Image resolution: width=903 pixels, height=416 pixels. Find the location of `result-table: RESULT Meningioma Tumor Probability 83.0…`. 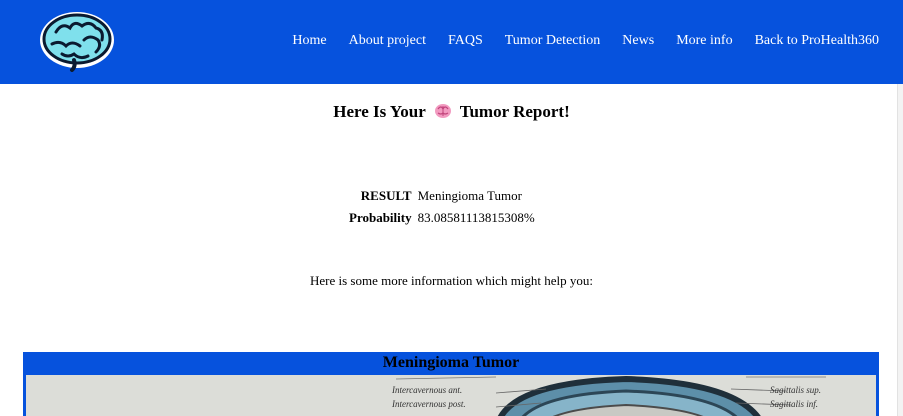

result-table: RESULT Meningioma Tumor Probability 83.0… is located at coordinates (442, 207).